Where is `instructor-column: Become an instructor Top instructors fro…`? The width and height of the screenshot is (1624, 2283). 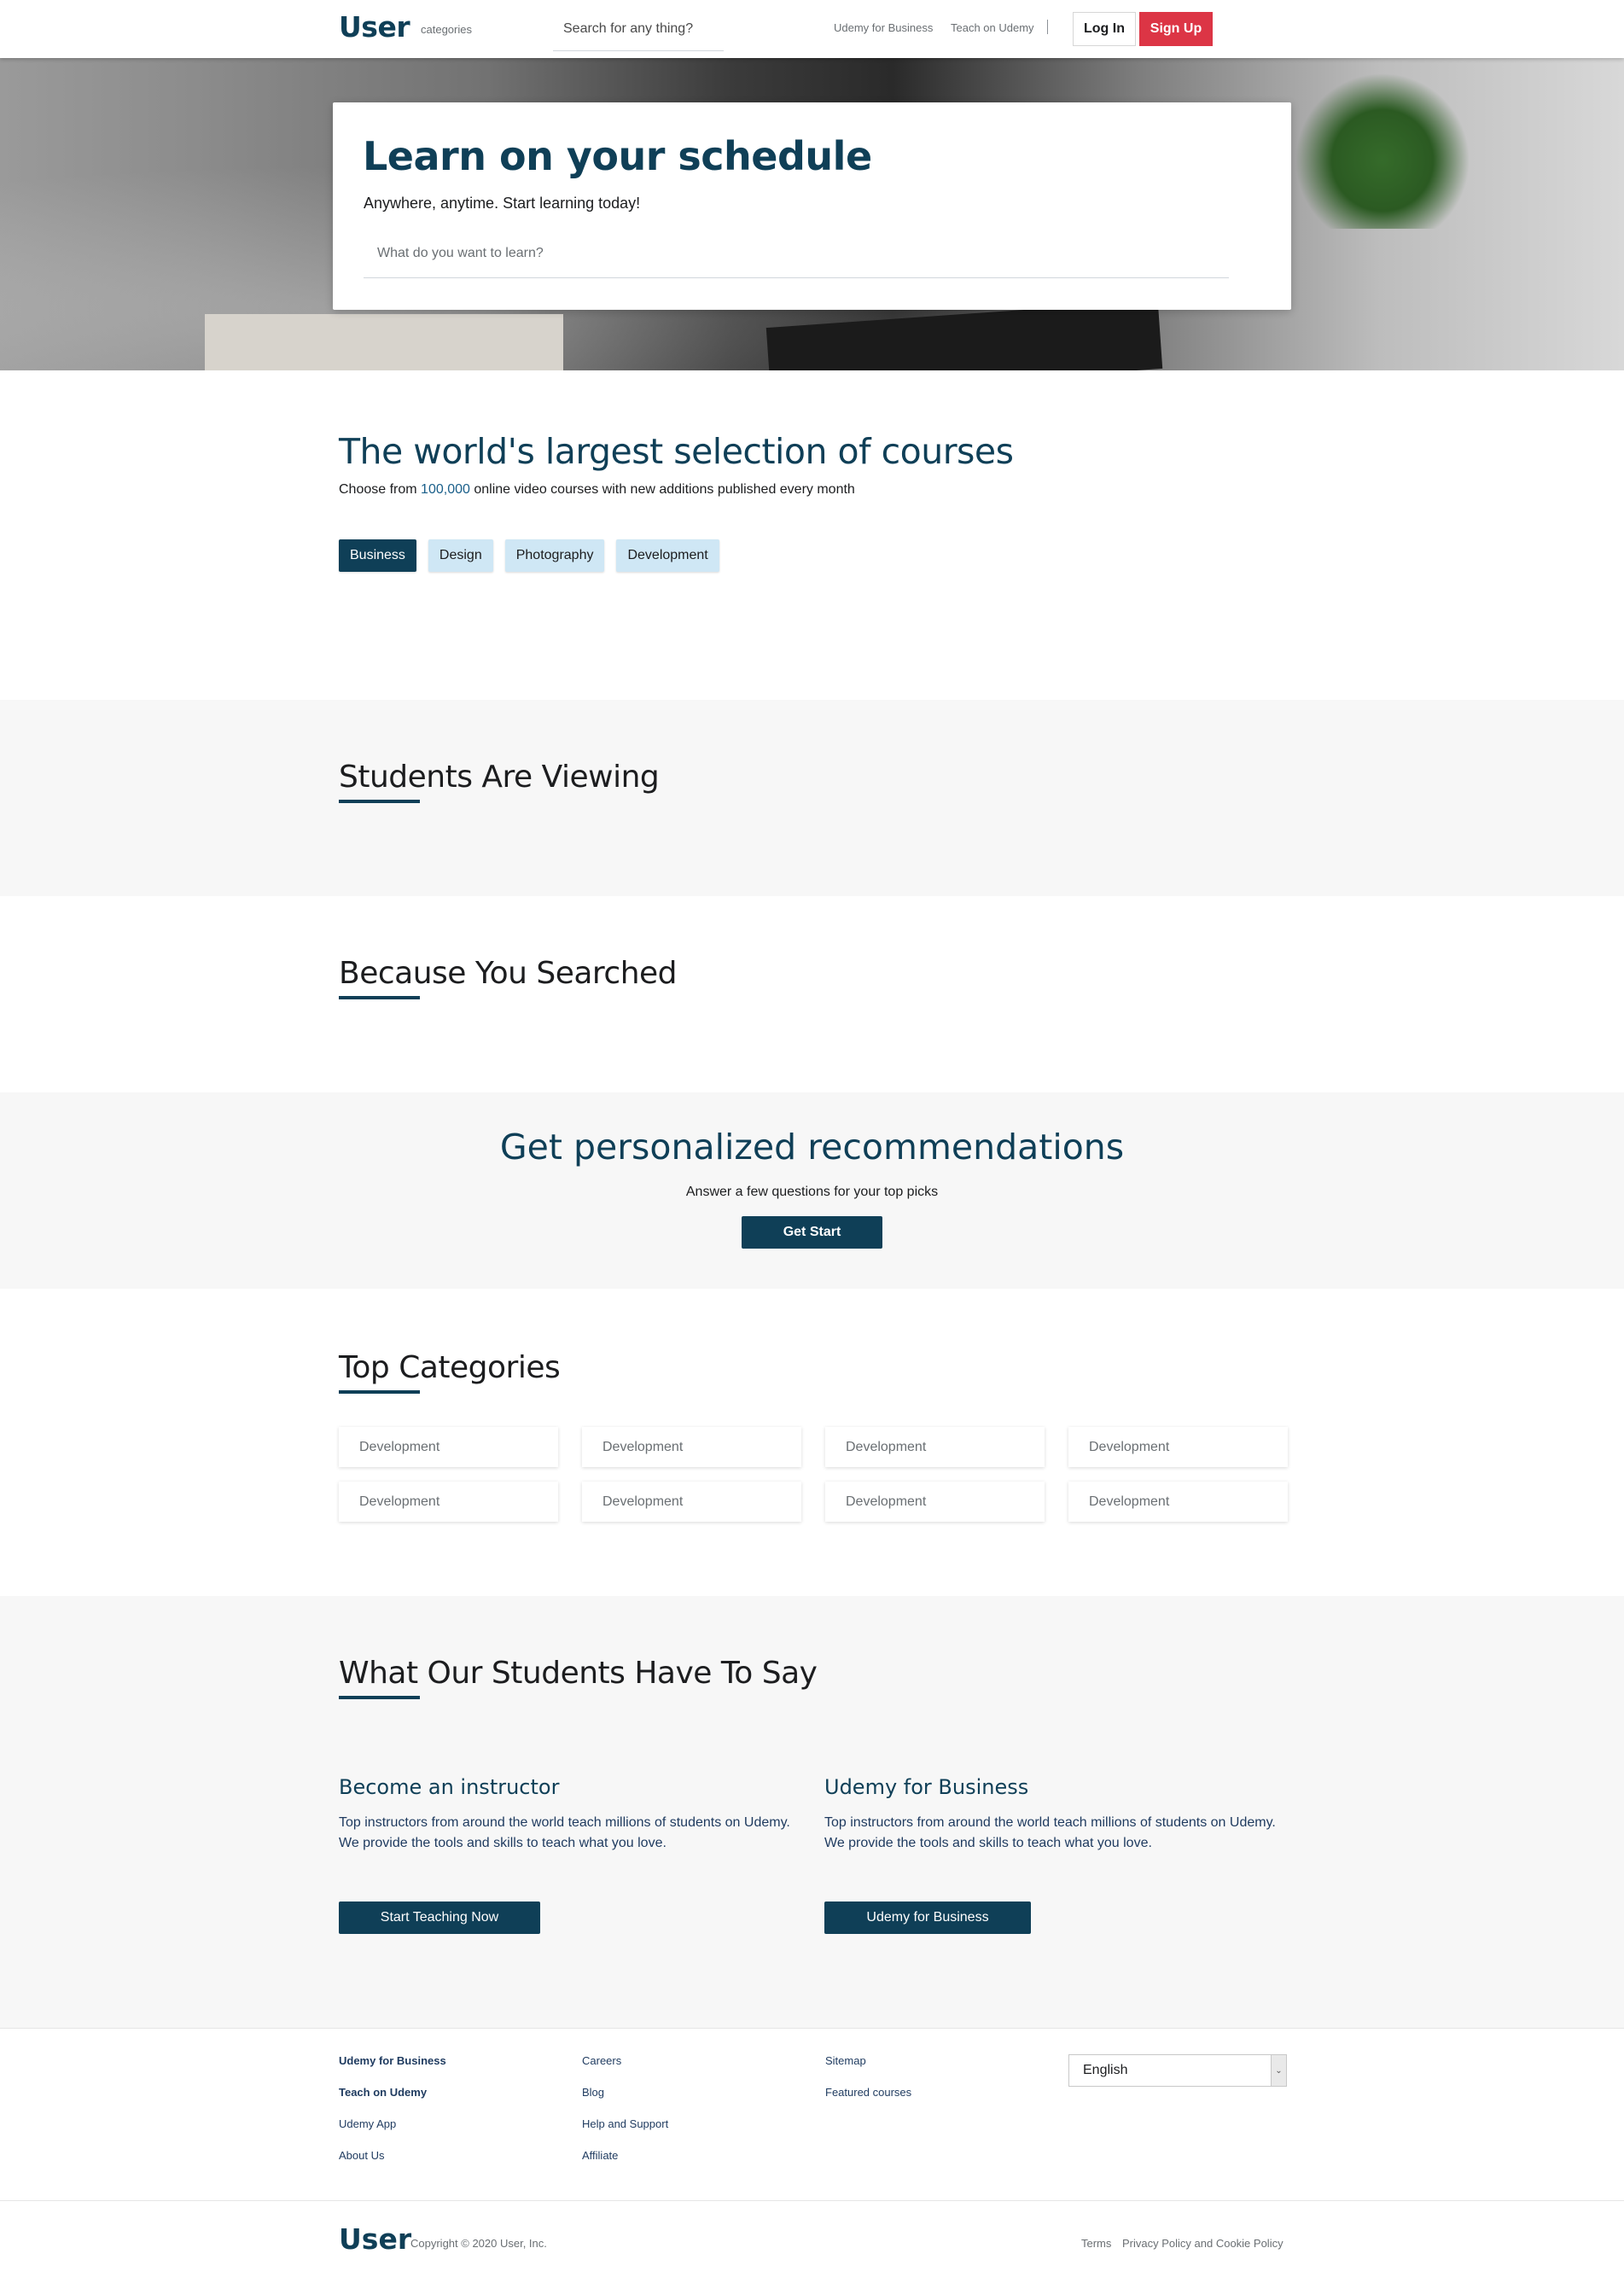 instructor-column: Become an instructor Top instructors fro… is located at coordinates (569, 1855).